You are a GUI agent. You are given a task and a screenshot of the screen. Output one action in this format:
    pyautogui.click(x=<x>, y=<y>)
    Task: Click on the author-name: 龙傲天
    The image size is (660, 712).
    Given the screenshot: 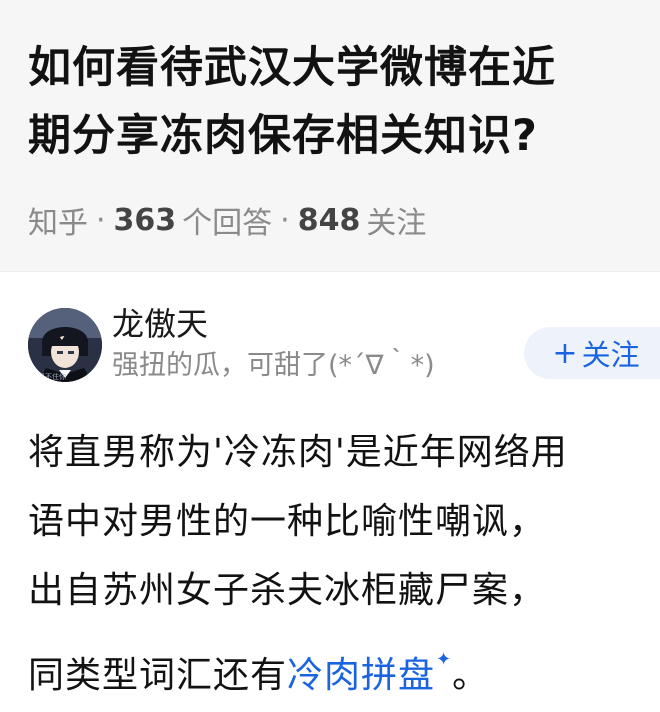 What is the action you would take?
    pyautogui.click(x=273, y=324)
    